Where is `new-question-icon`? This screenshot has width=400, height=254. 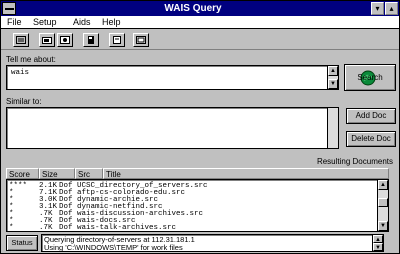
new-question-icon is located at coordinates (21, 40).